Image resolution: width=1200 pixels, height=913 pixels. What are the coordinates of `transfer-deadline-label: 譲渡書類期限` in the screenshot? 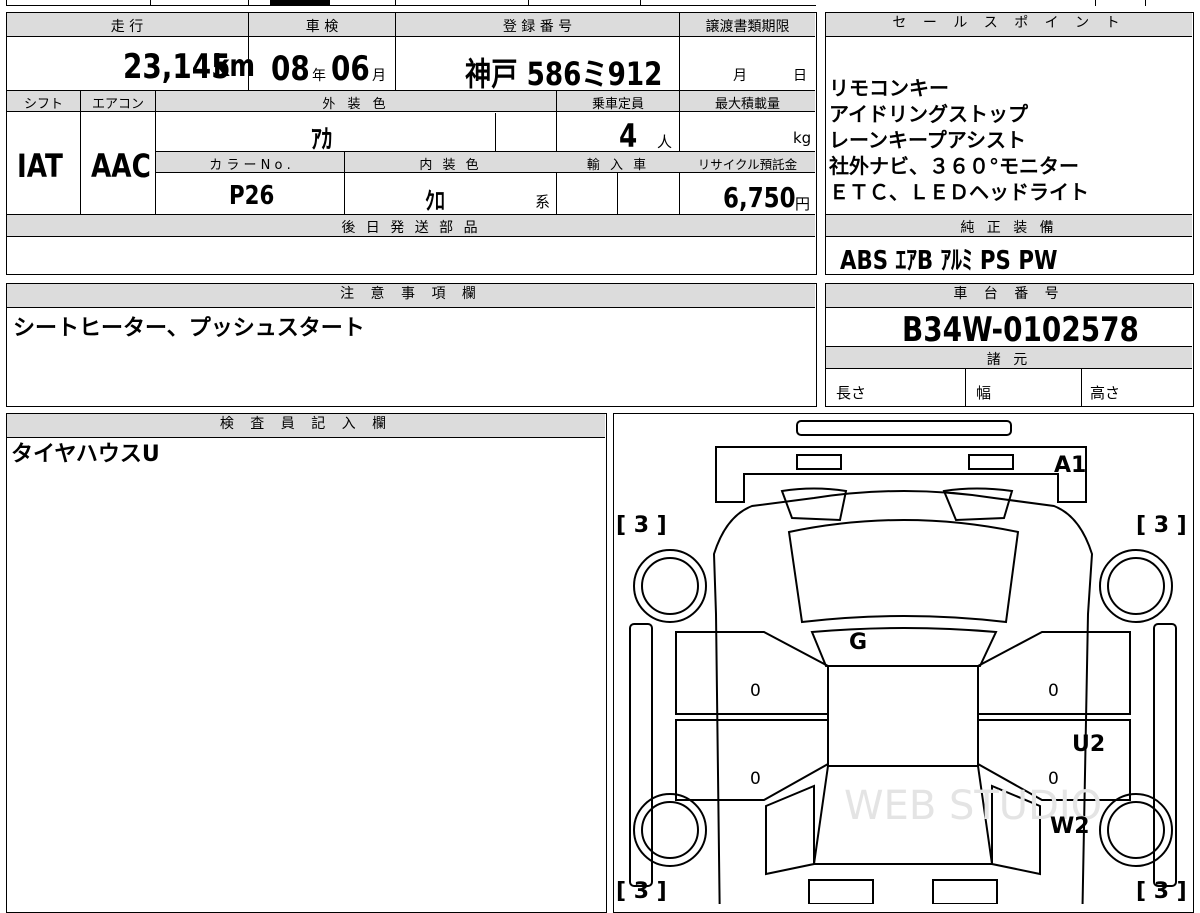 It's located at (747, 27).